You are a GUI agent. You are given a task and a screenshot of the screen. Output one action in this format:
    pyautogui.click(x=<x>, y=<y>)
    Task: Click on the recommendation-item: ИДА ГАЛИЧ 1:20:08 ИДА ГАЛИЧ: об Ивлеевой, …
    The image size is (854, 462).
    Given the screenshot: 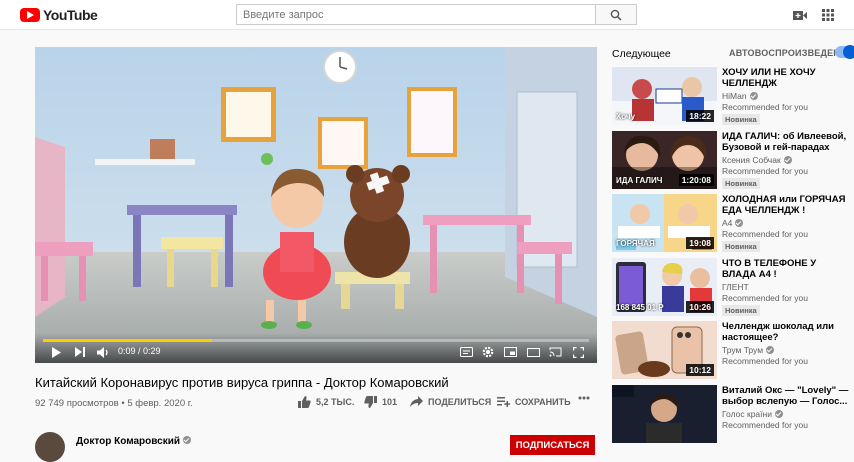 What is the action you would take?
    pyautogui.click(x=732, y=159)
    